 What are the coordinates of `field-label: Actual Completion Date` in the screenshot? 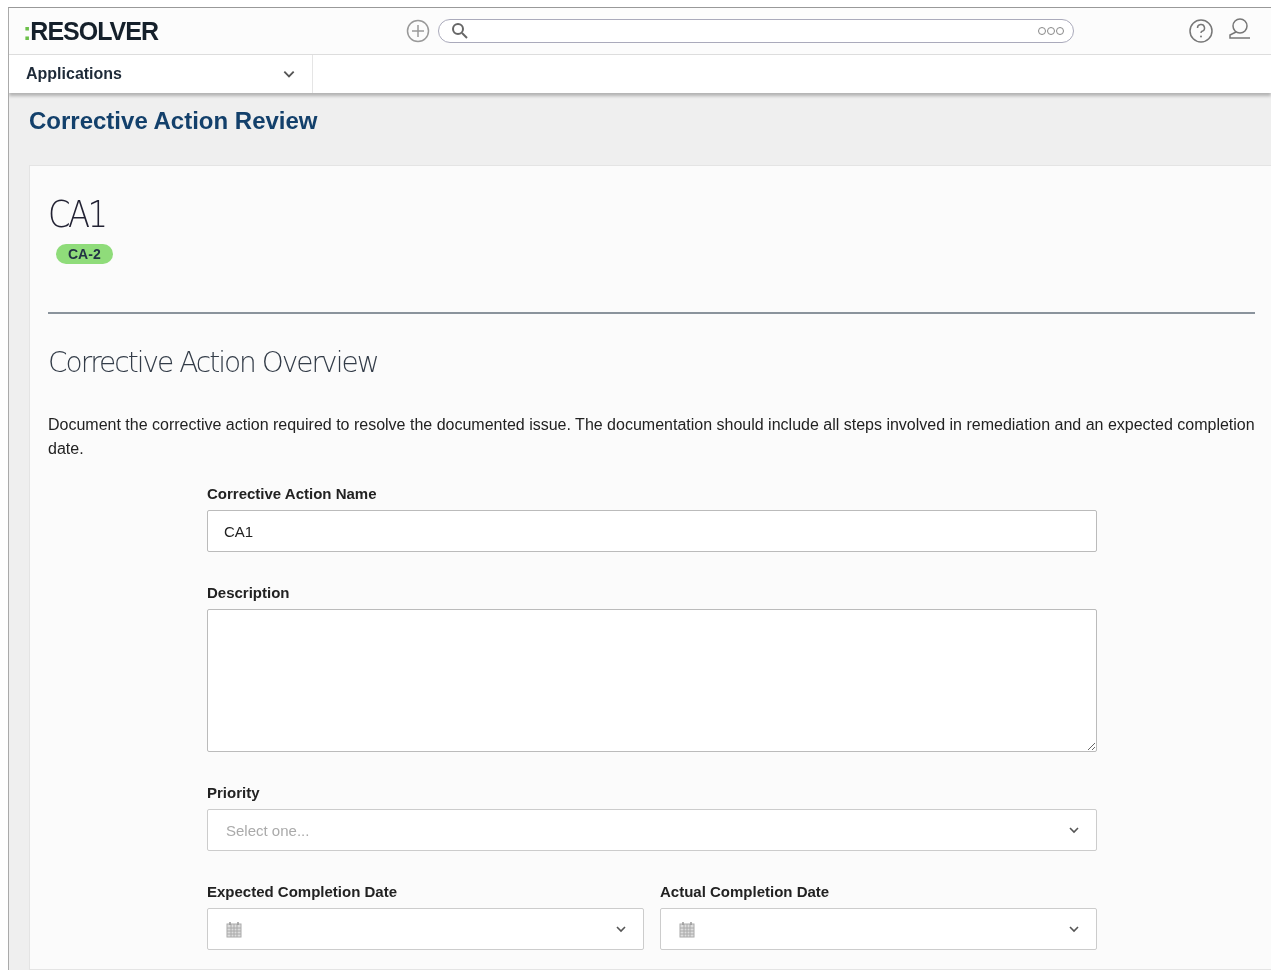 It's located at (745, 891).